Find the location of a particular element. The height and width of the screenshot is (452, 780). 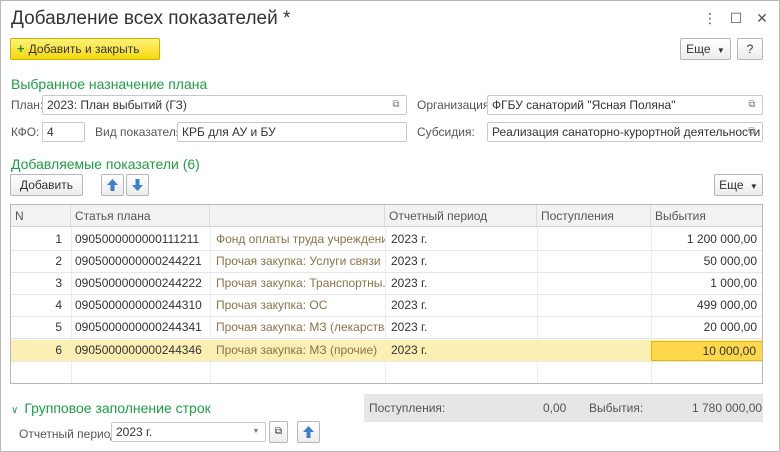

org-field: ФГБУ санаторий "Ясная Поляна" ⧉ is located at coordinates (625, 105).